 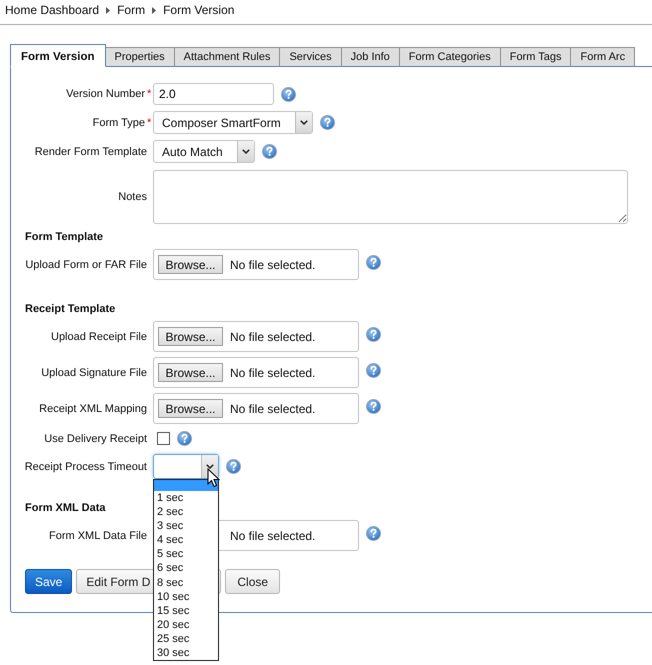 What do you see at coordinates (94, 372) in the screenshot?
I see `field-label: Upload Signature File` at bounding box center [94, 372].